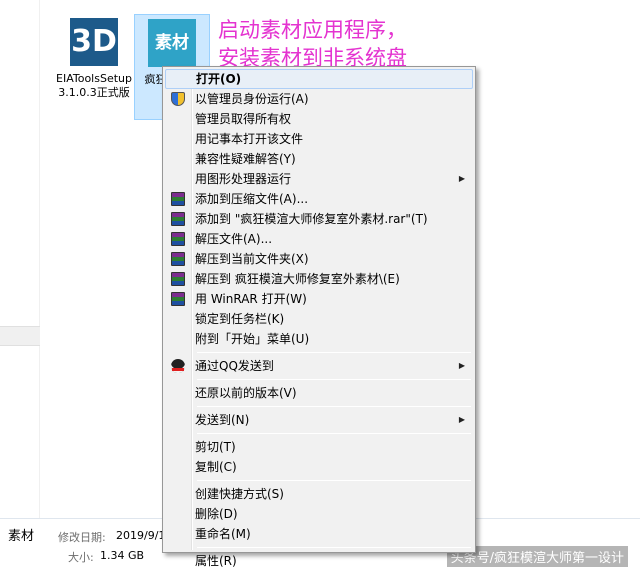  What do you see at coordinates (20, 259) in the screenshot?
I see `navigation-pane` at bounding box center [20, 259].